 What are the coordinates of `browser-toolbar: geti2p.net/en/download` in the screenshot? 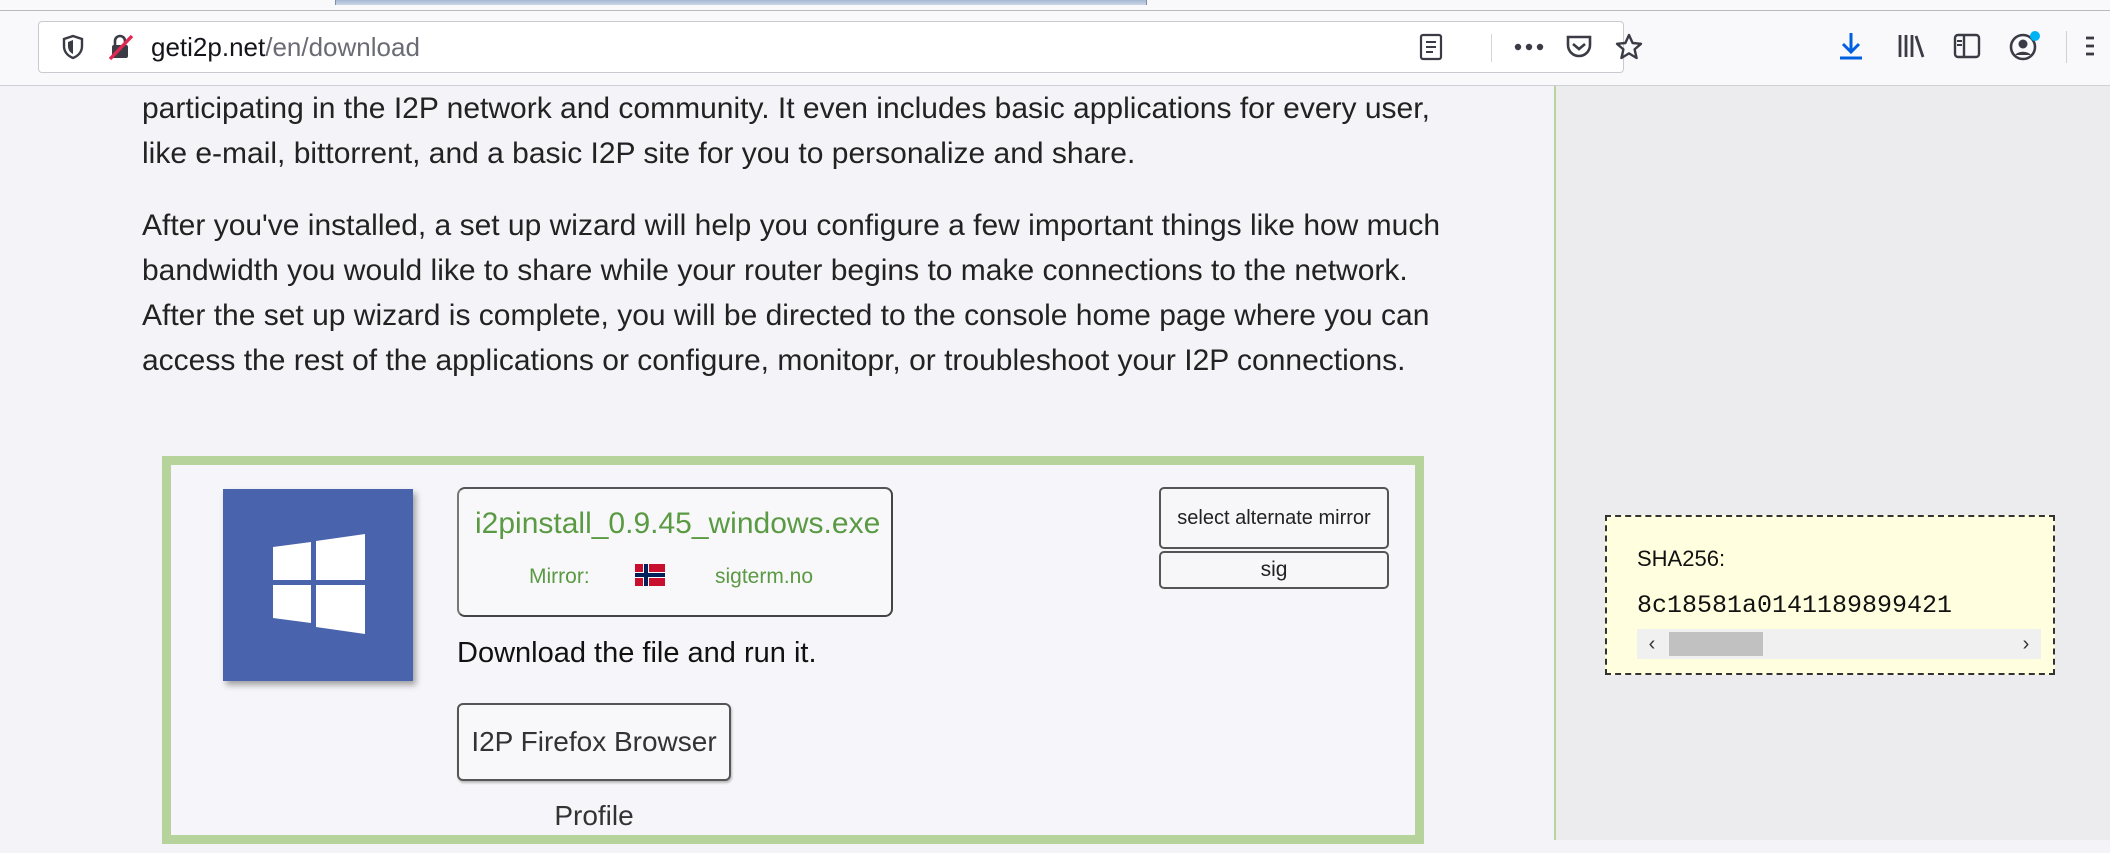 It's located at (1055, 48).